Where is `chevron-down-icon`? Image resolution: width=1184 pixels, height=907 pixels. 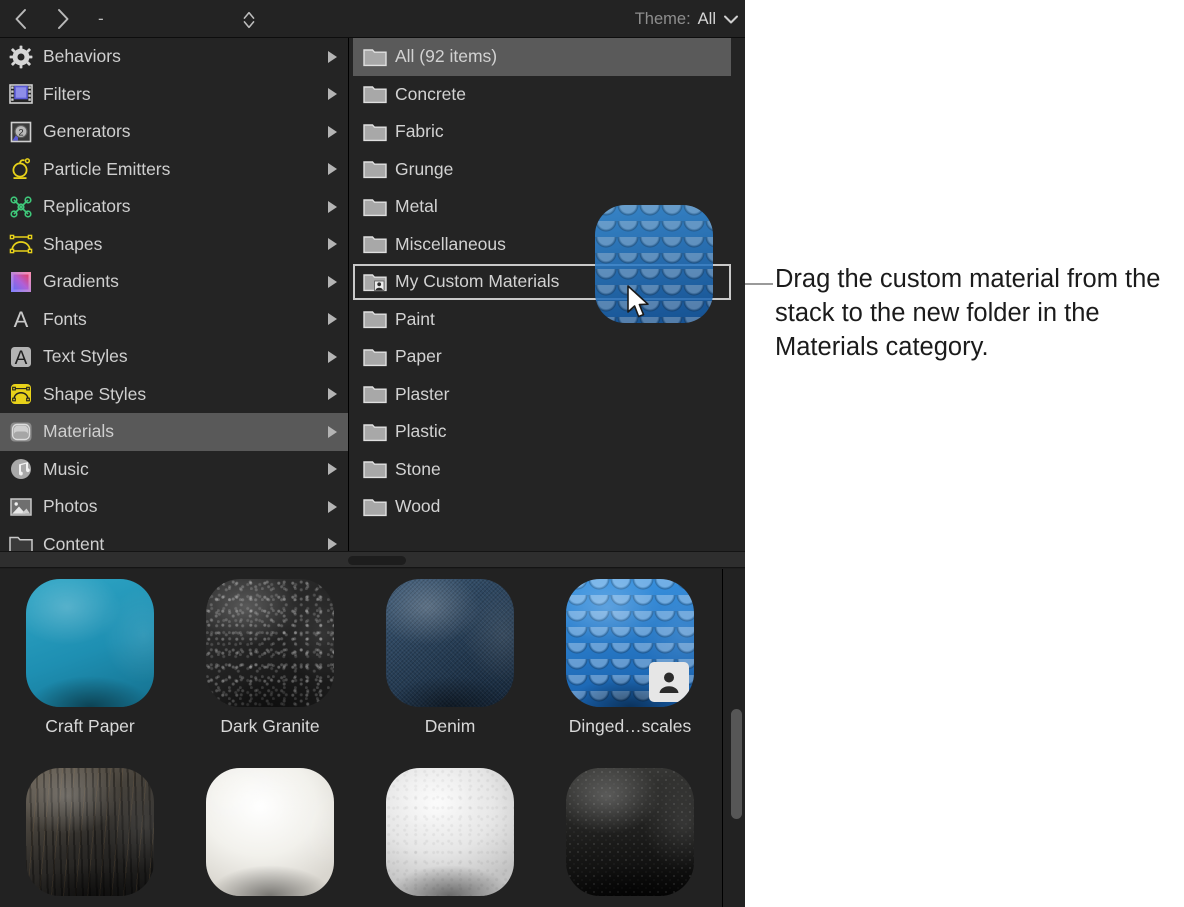
chevron-down-icon is located at coordinates (731, 19).